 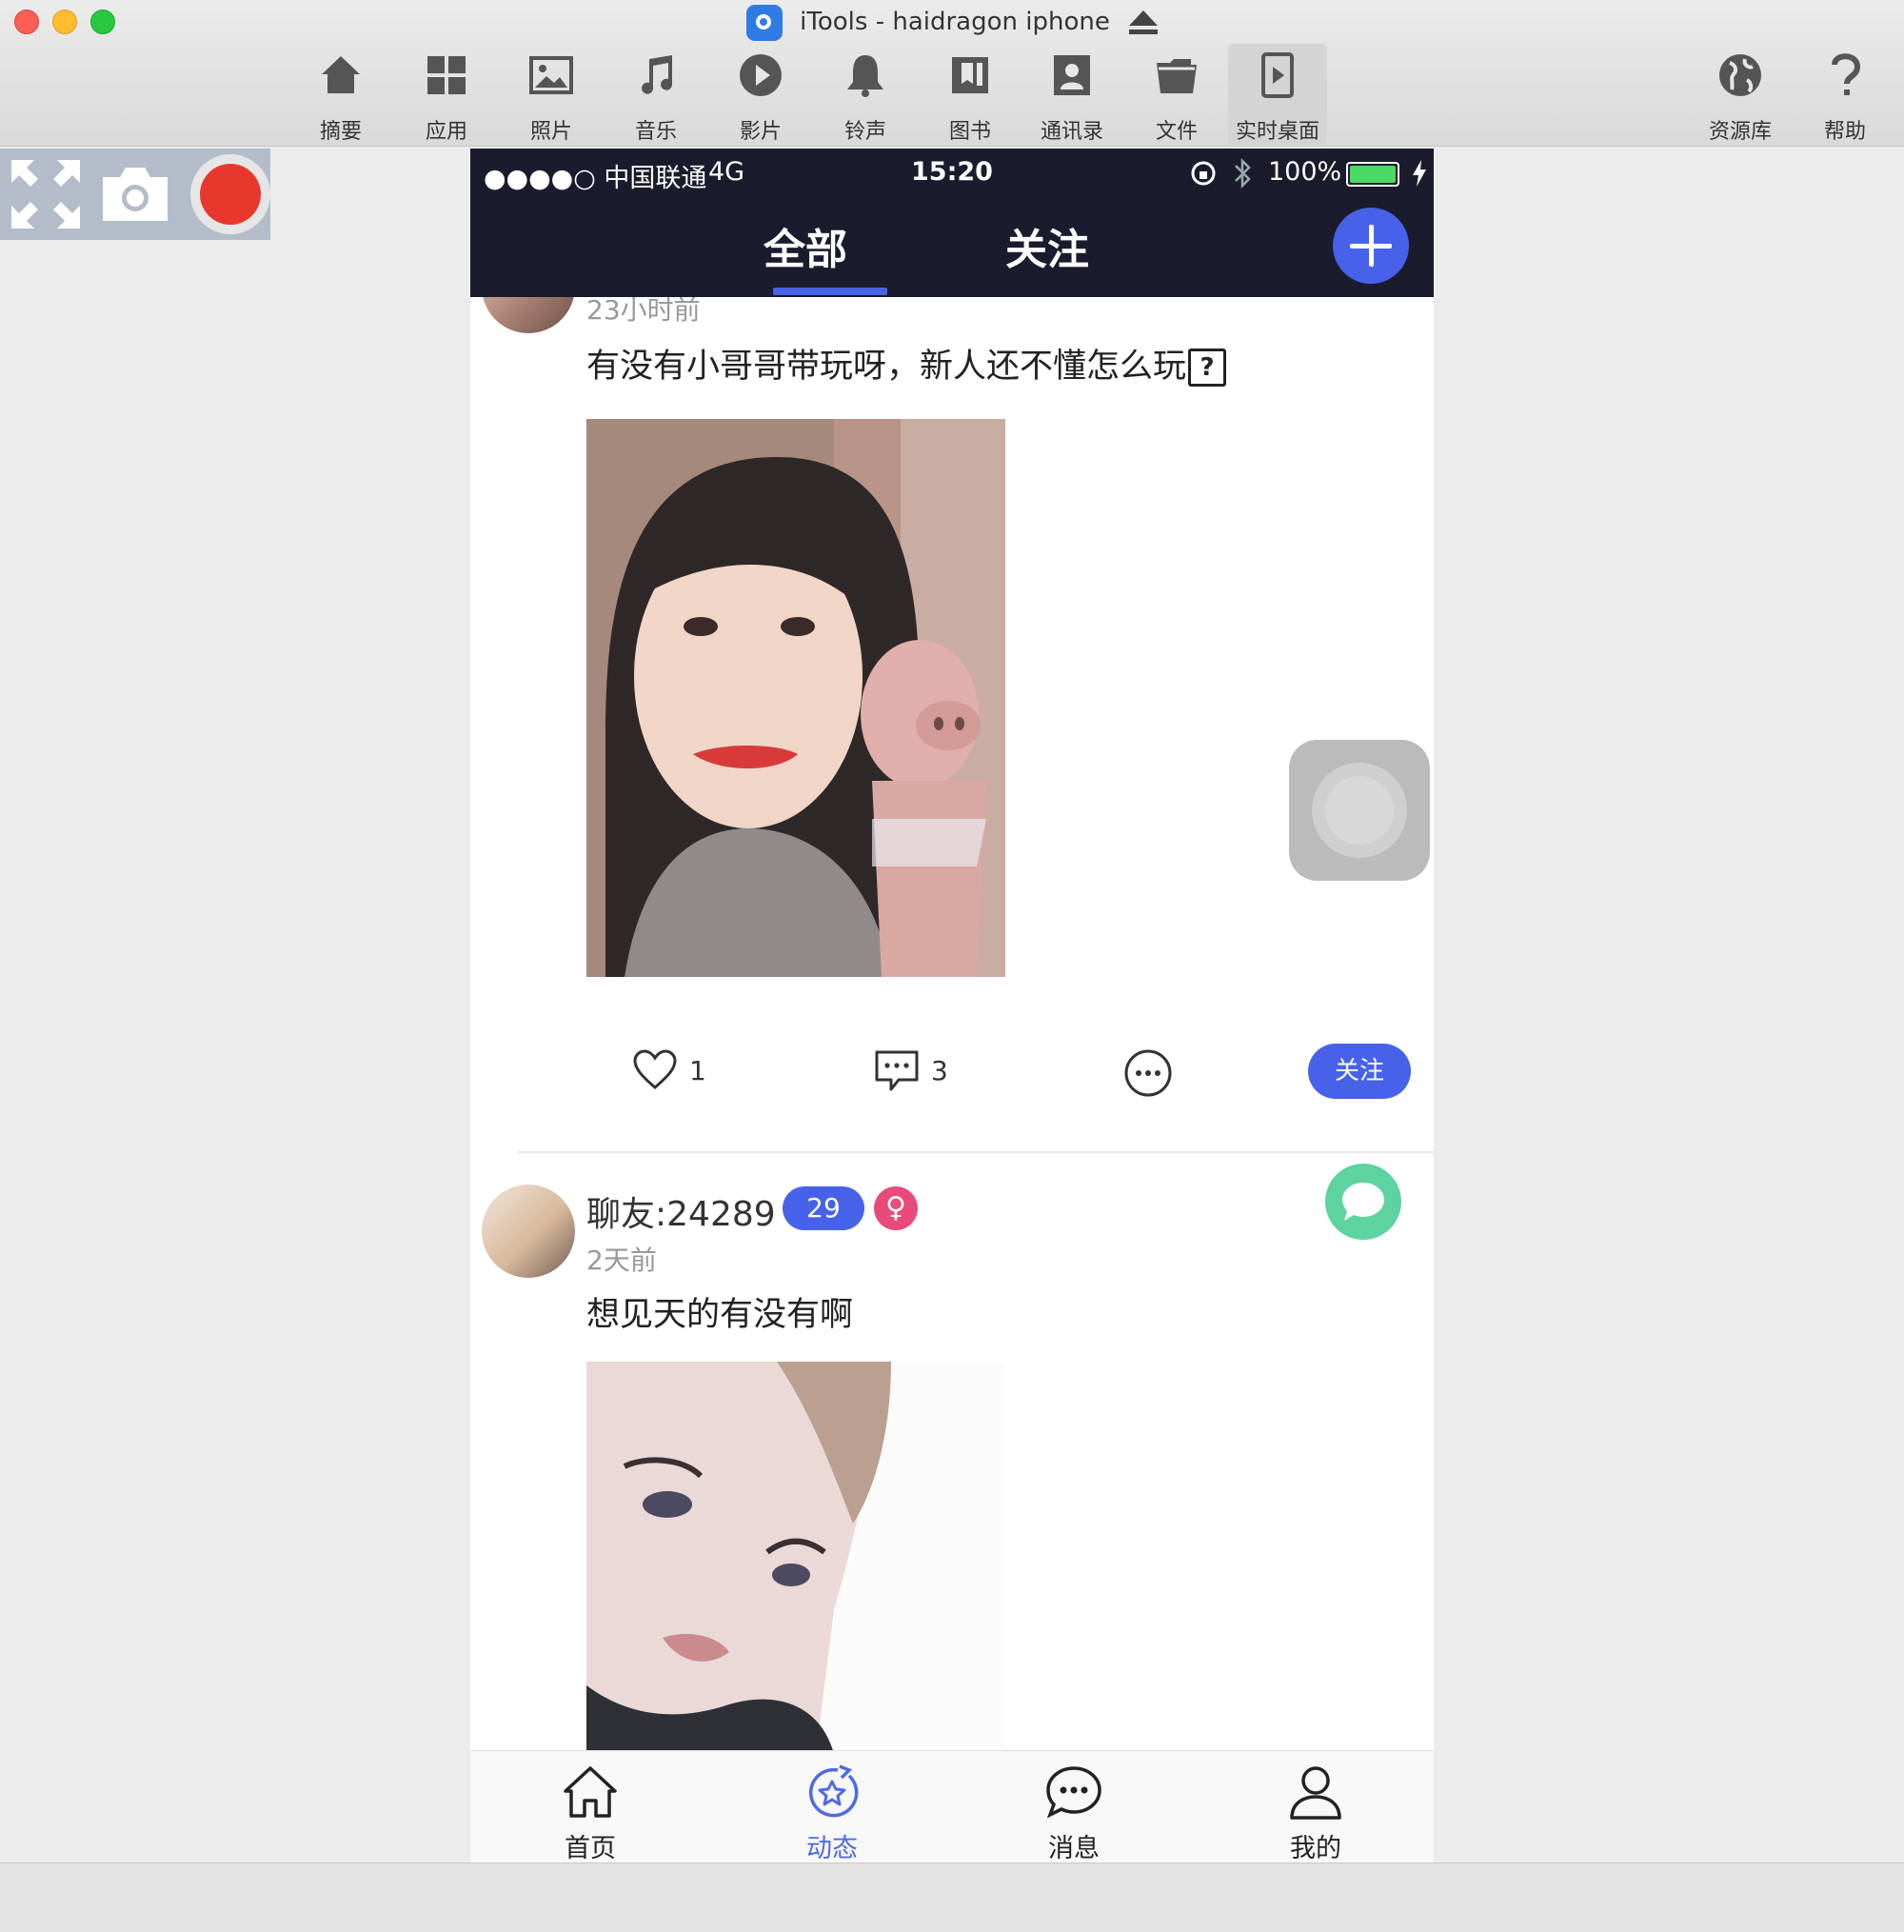 I want to click on toolbar-contacts-button: 通讯录, so click(x=1071, y=94).